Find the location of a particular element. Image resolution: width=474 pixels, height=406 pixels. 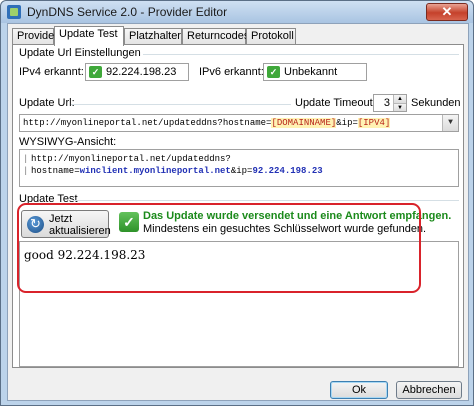

spin-down-icon: ▼ is located at coordinates (399, 107).